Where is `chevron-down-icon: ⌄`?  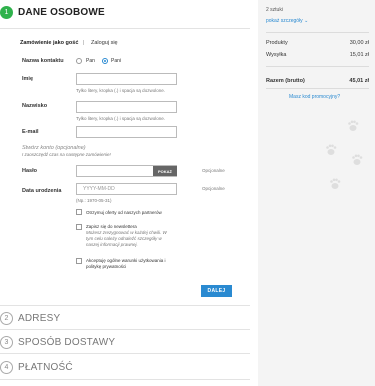
chevron-down-icon: ⌄ is located at coordinates (306, 21).